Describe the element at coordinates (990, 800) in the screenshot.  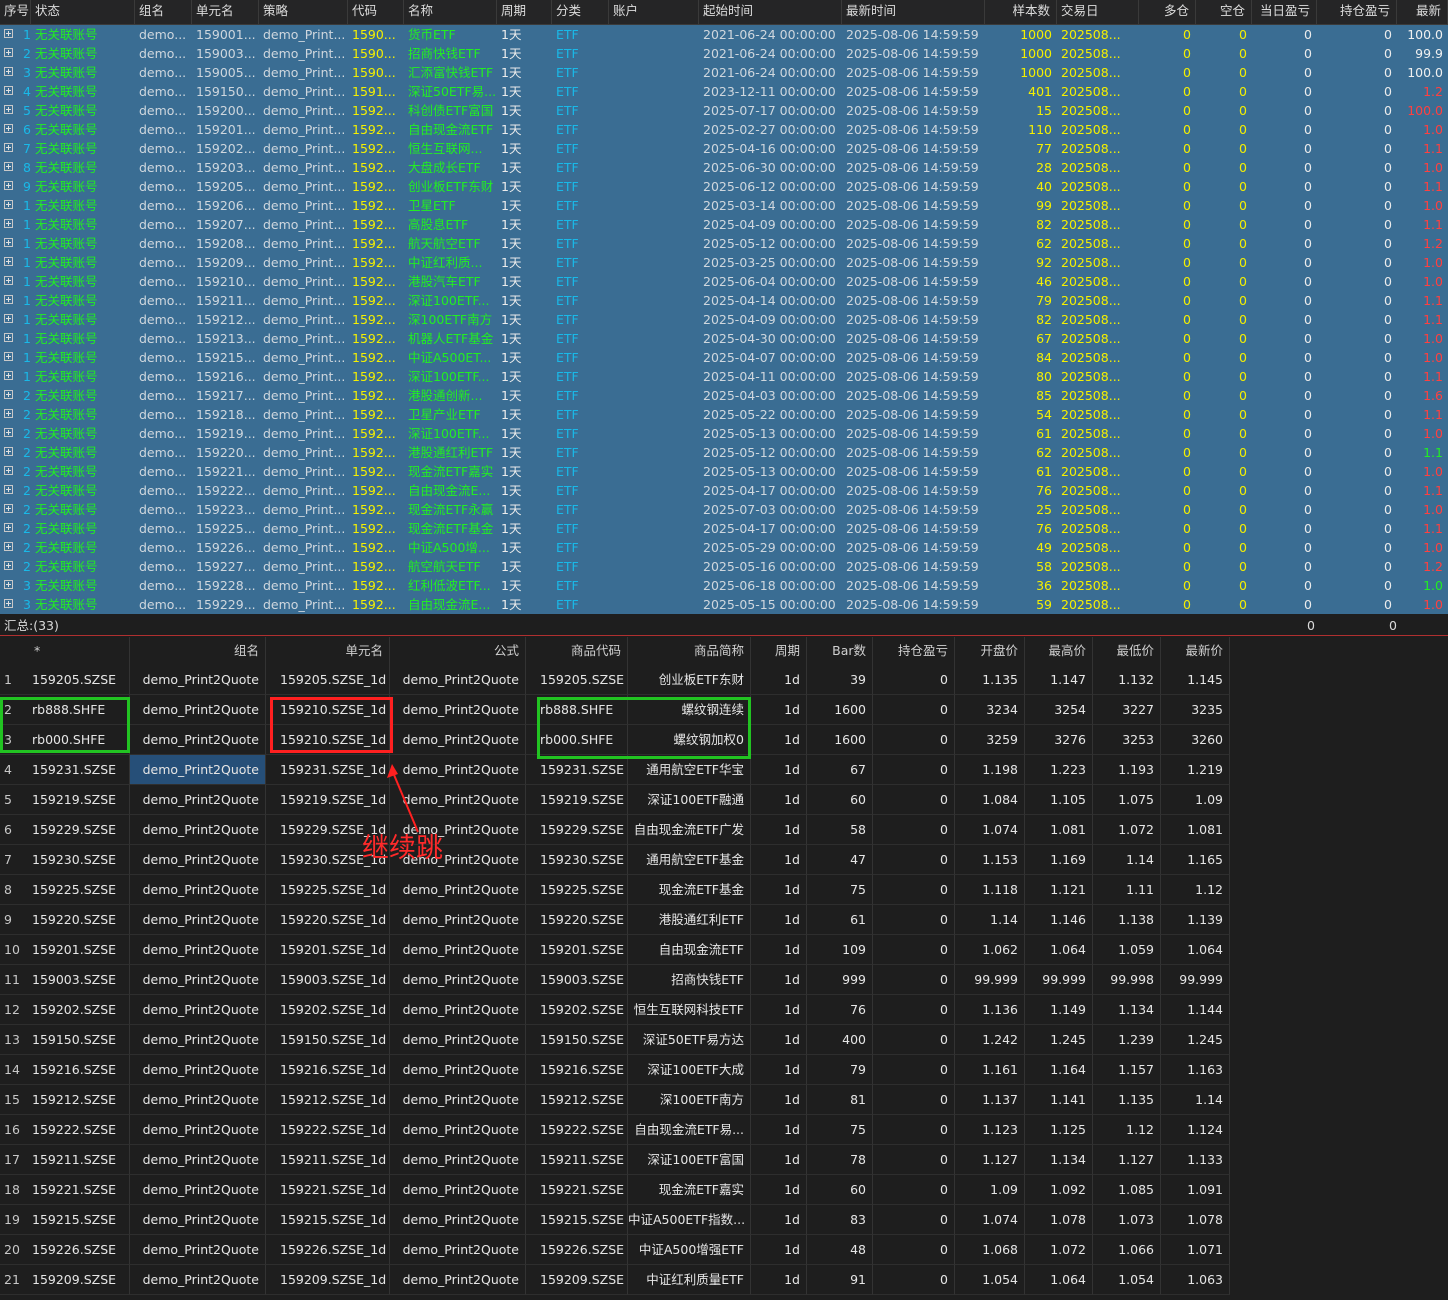
I see `quote-cell: 1.084` at that location.